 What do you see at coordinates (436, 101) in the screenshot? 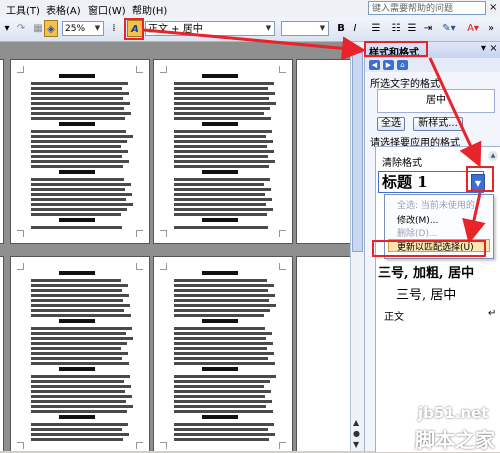
I see `current-format-box: 居中` at bounding box center [436, 101].